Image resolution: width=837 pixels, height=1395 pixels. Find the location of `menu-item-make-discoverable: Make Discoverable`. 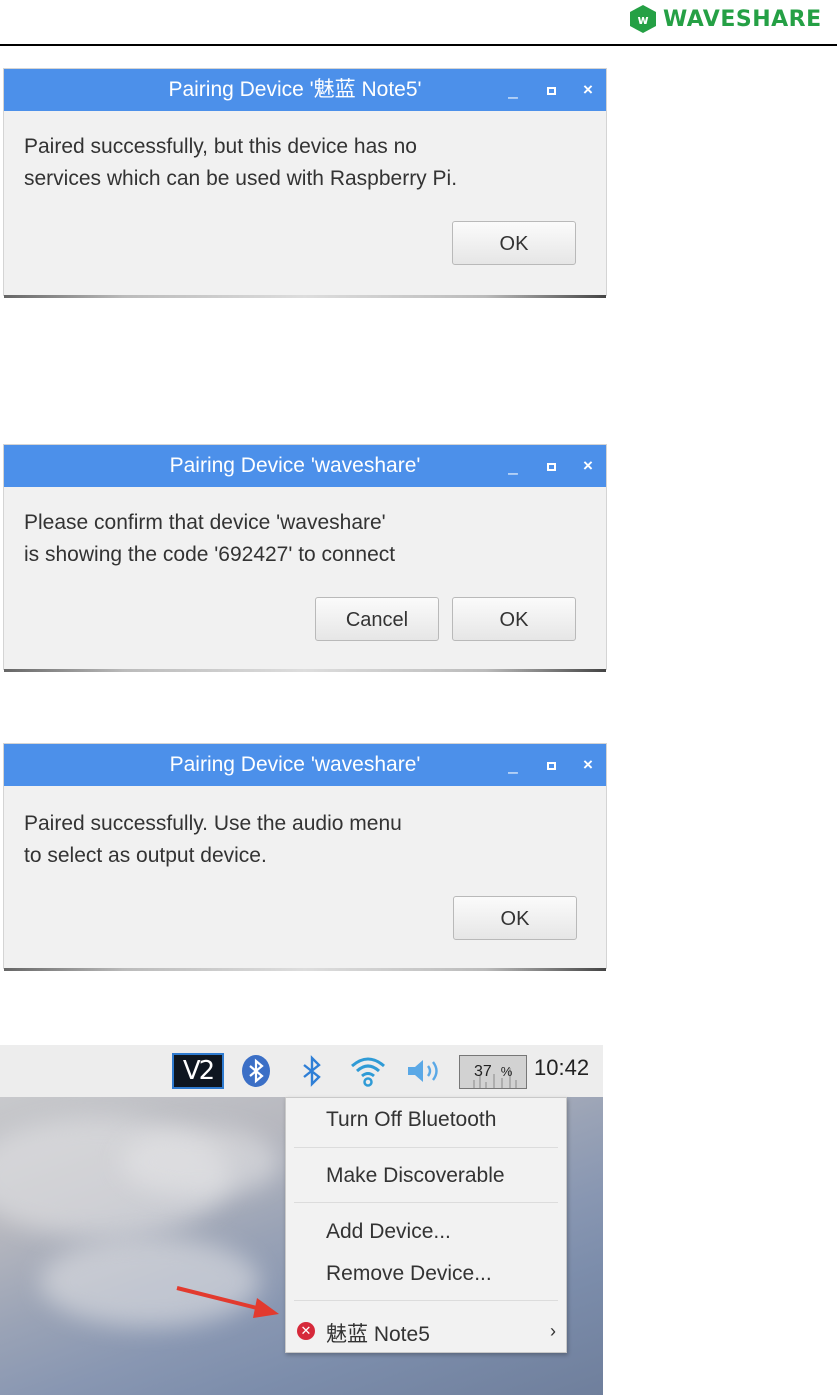

menu-item-make-discoverable: Make Discoverable is located at coordinates (415, 1176).